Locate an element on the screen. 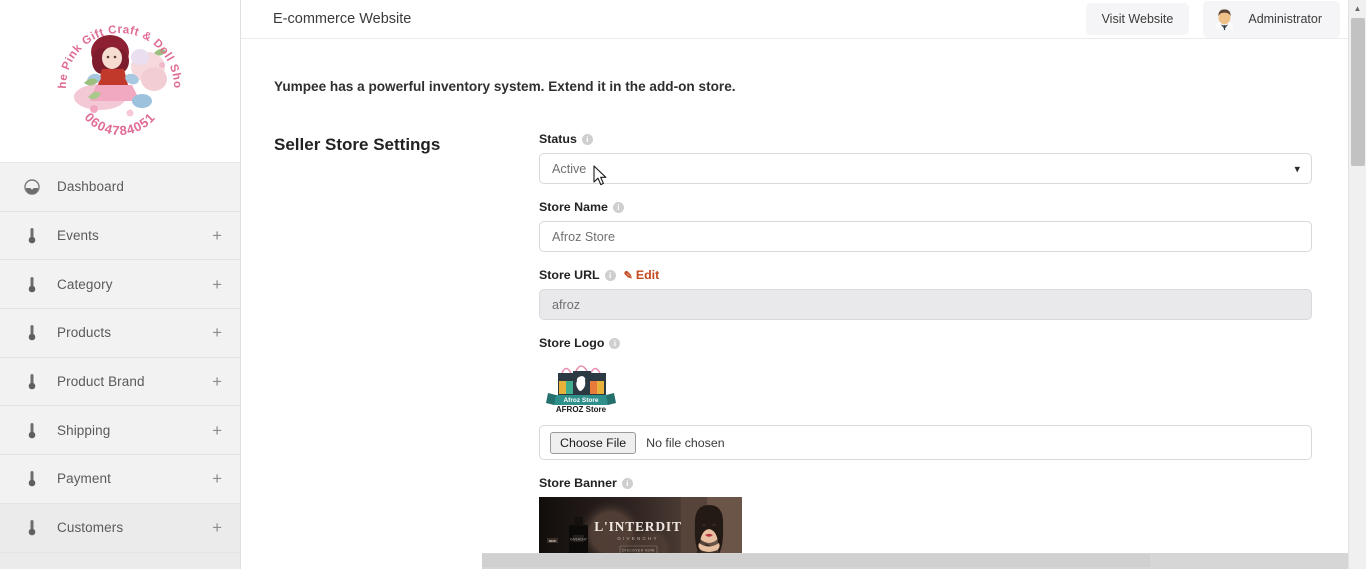 Image resolution: width=1366 pixels, height=569 pixels. svg-text: Afroz Store is located at coordinates (580, 400).